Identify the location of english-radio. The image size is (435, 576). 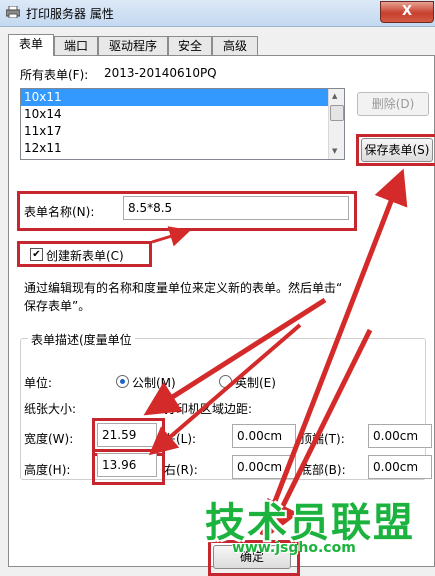
(225, 381).